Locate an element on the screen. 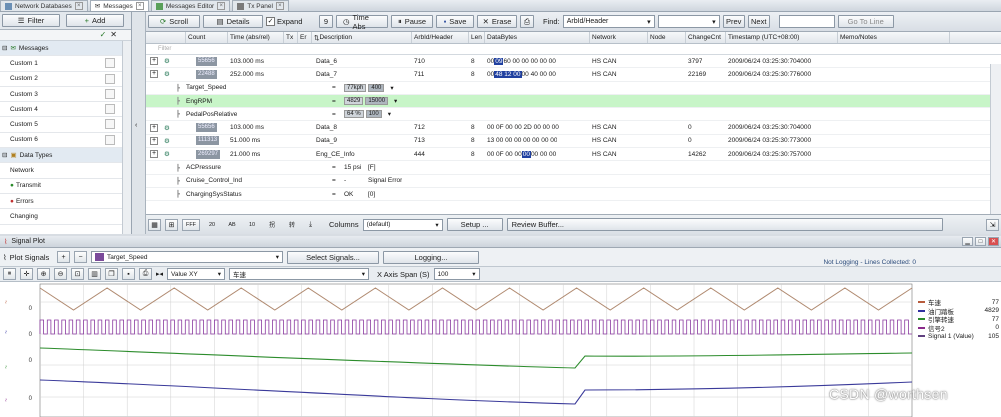  filter-item-changing: Changing is located at coordinates (65, 217).